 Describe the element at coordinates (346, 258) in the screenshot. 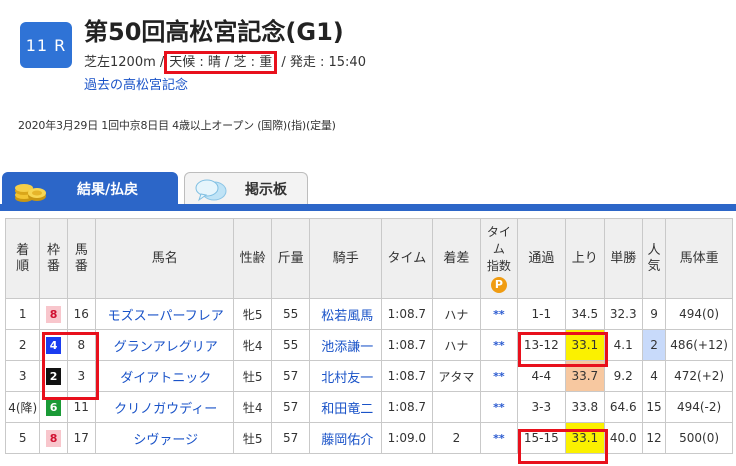

I see `header-jockey: 騎手` at that location.